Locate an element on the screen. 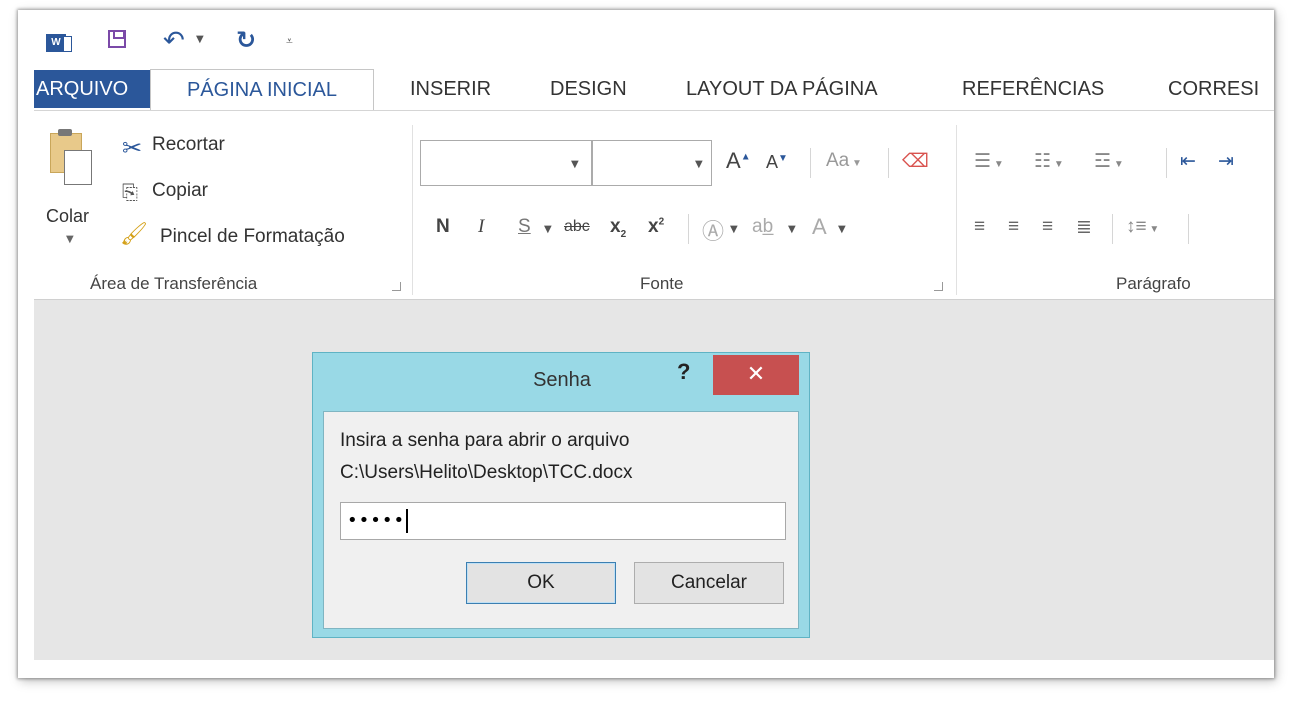 This screenshot has height=702, width=1292. tab-layout-da-pagina: LAYOUT DA PÁGINA is located at coordinates (782, 89).